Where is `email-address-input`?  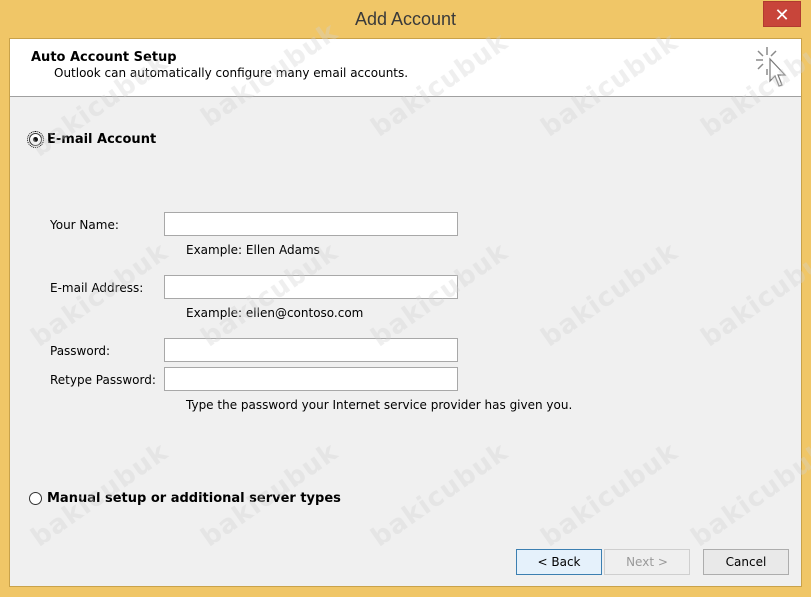
email-address-input is located at coordinates (311, 287).